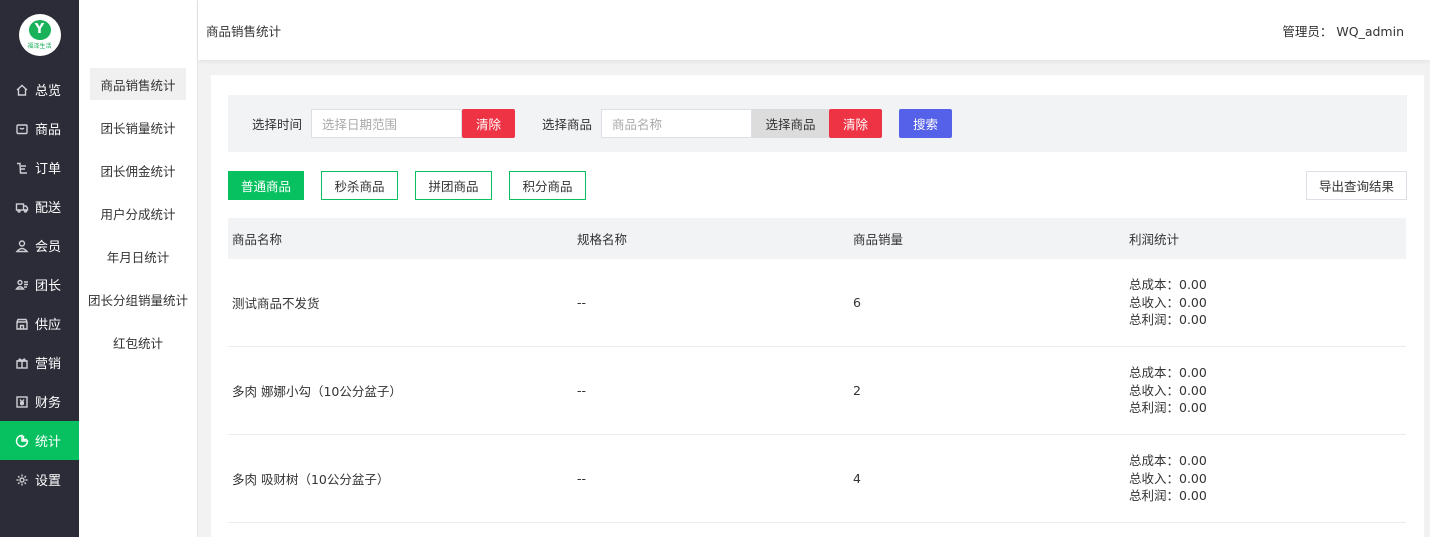 The image size is (1430, 537). I want to click on logo: Y 福泽生活, so click(39, 35).